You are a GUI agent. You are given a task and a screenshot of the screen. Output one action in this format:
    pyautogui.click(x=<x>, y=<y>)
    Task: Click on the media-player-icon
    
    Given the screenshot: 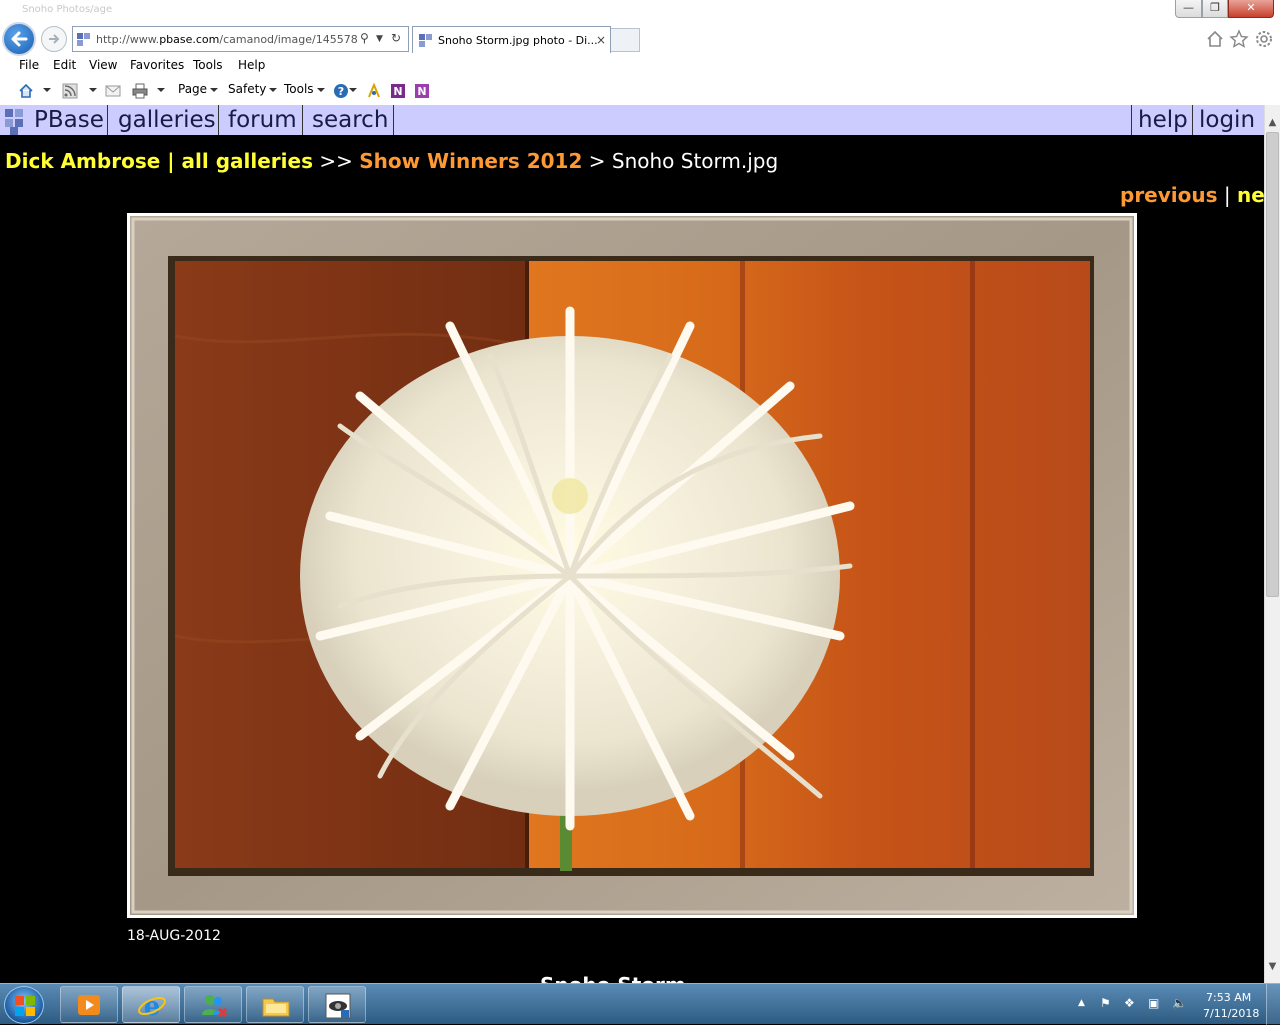 What is the action you would take?
    pyautogui.click(x=89, y=1005)
    